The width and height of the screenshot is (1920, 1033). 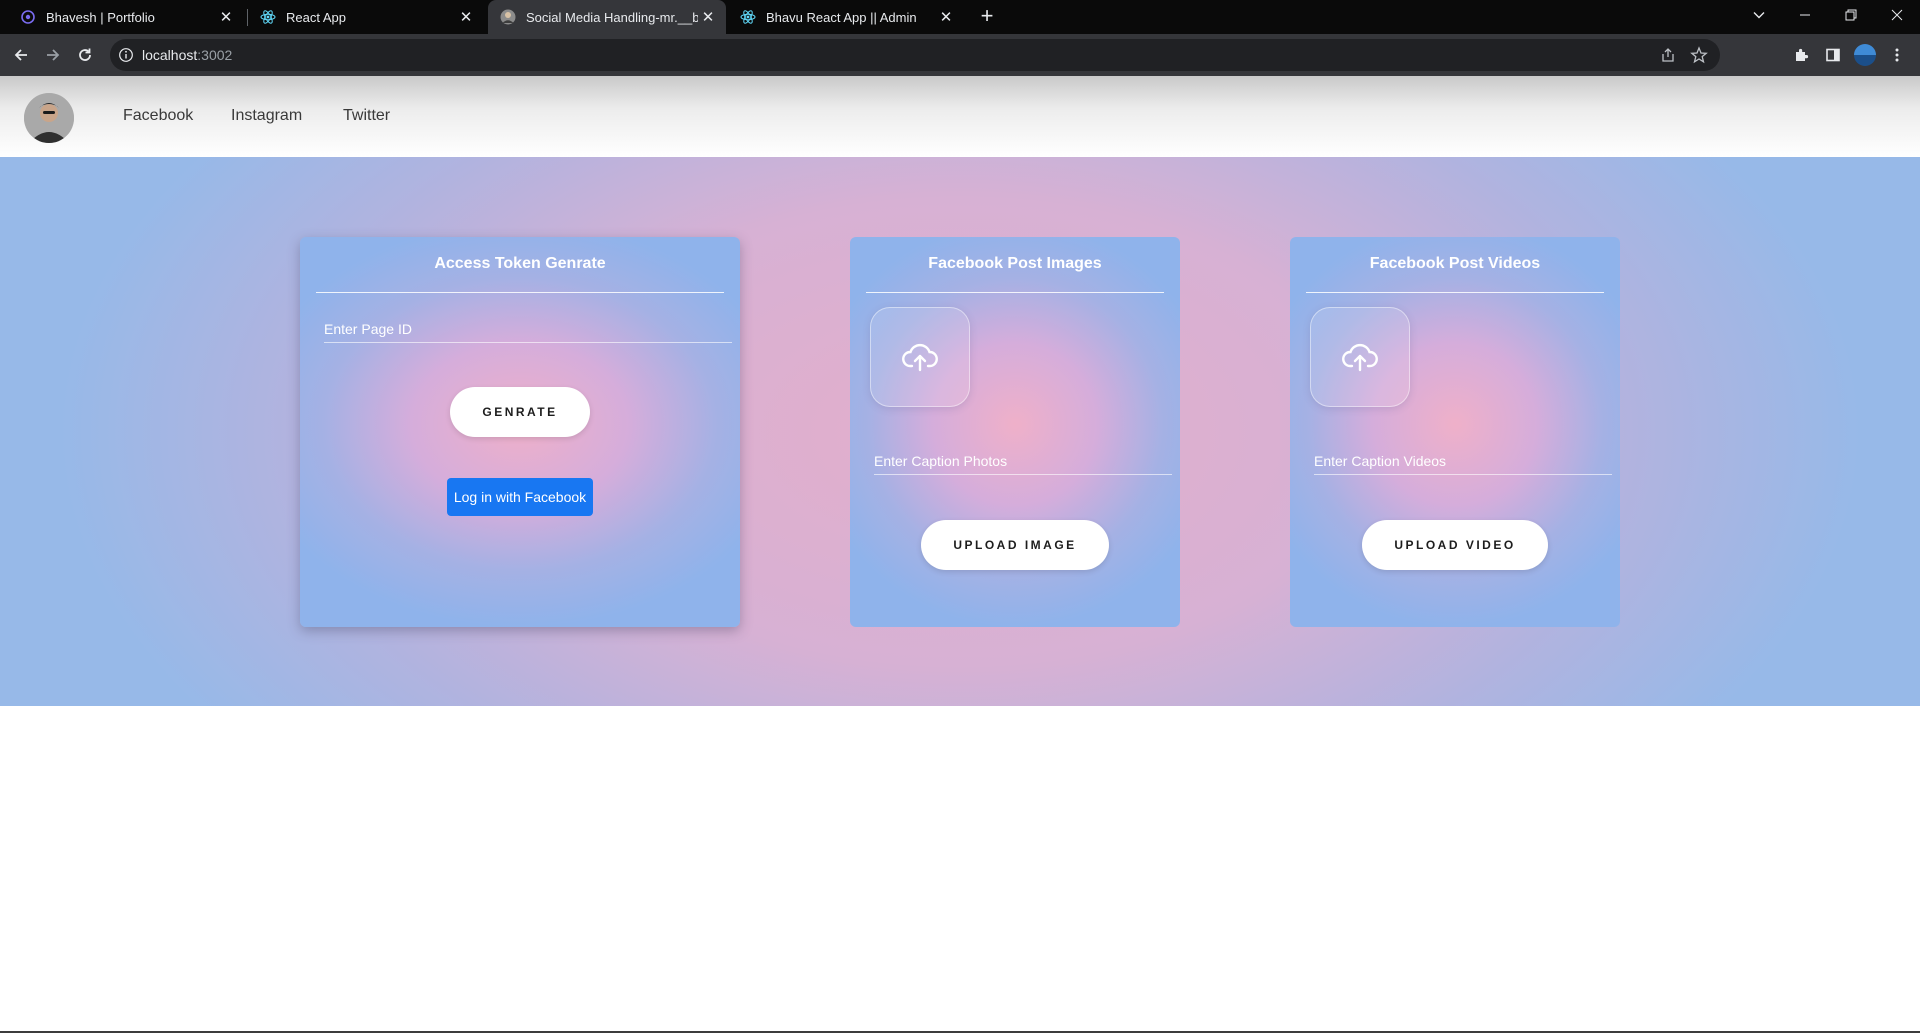 I want to click on video-upload-dropzone, so click(x=1360, y=357).